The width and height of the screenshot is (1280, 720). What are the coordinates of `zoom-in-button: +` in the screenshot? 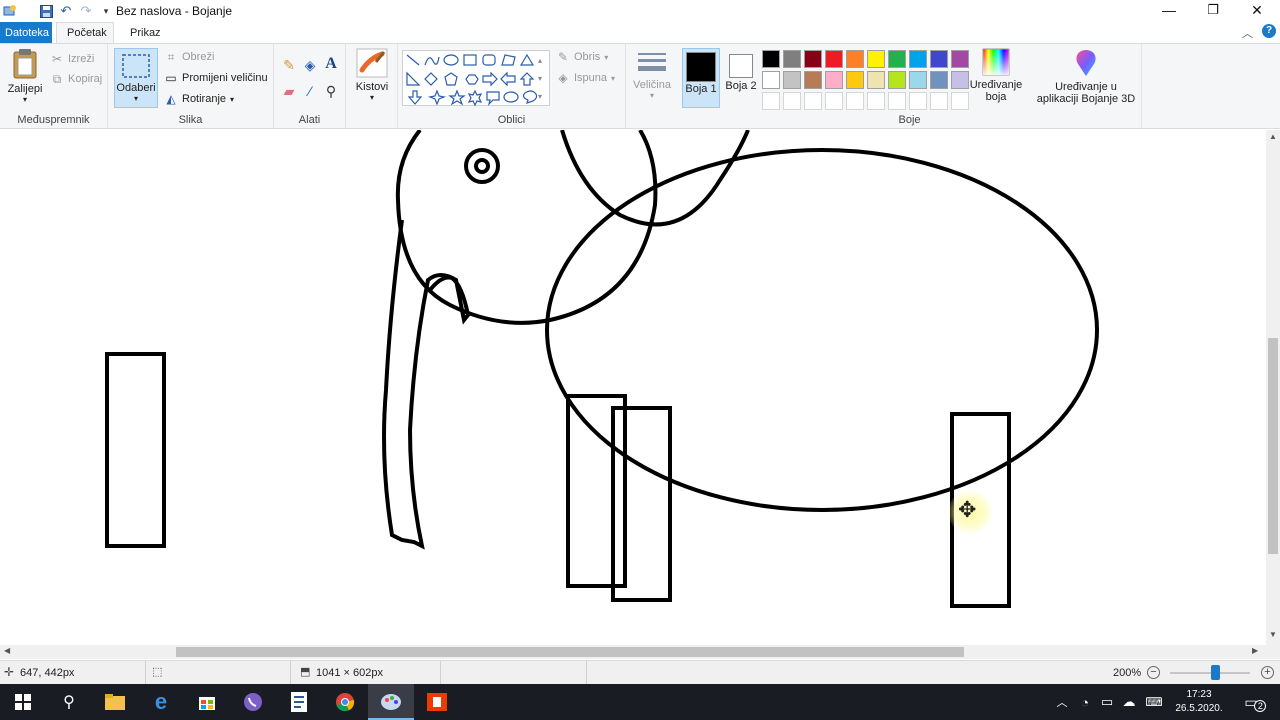 It's located at (1267, 672).